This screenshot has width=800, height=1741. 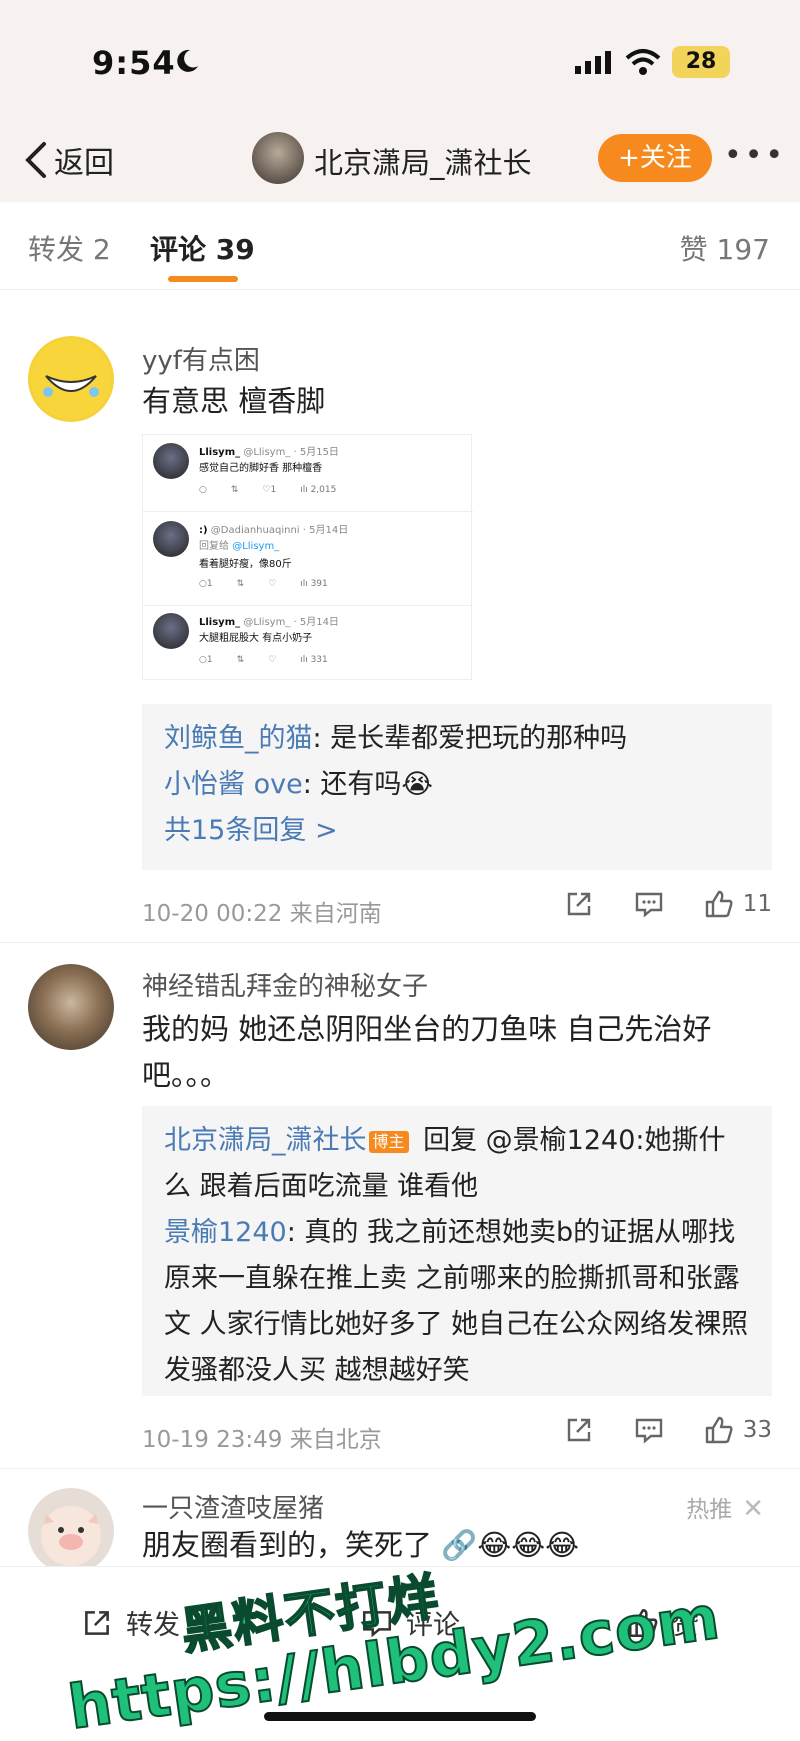 I want to click on follow-button: +关注, so click(x=655, y=158).